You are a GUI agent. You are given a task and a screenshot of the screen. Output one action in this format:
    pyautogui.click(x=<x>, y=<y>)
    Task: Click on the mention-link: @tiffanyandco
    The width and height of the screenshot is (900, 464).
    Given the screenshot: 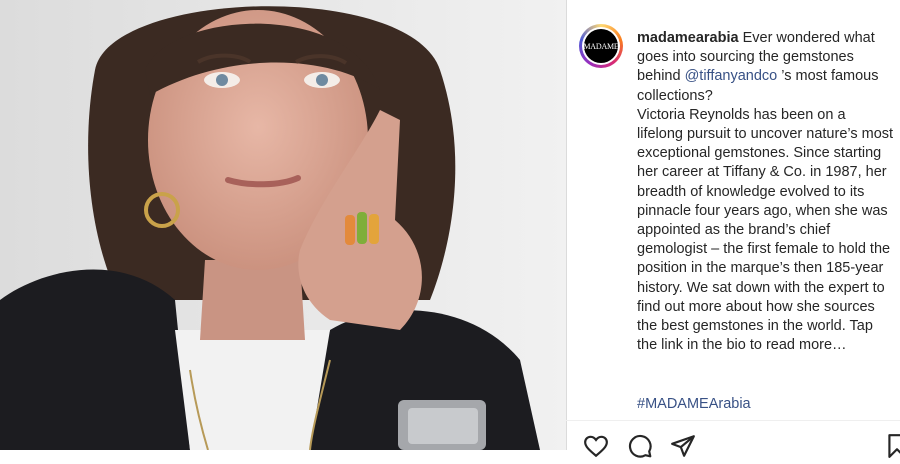 What is the action you would take?
    pyautogui.click(x=731, y=76)
    